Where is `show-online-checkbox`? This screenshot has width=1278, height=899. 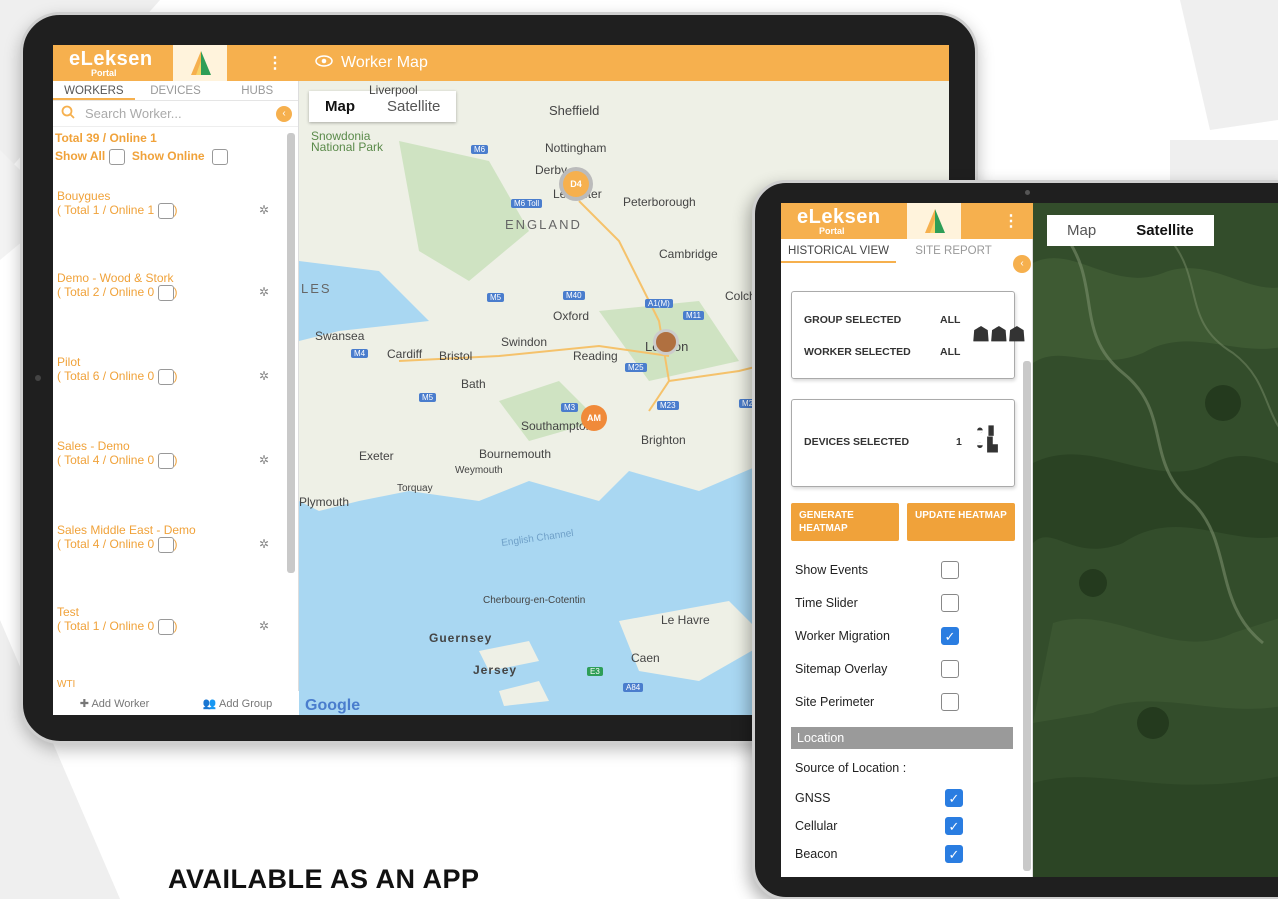
show-online-checkbox is located at coordinates (219, 157).